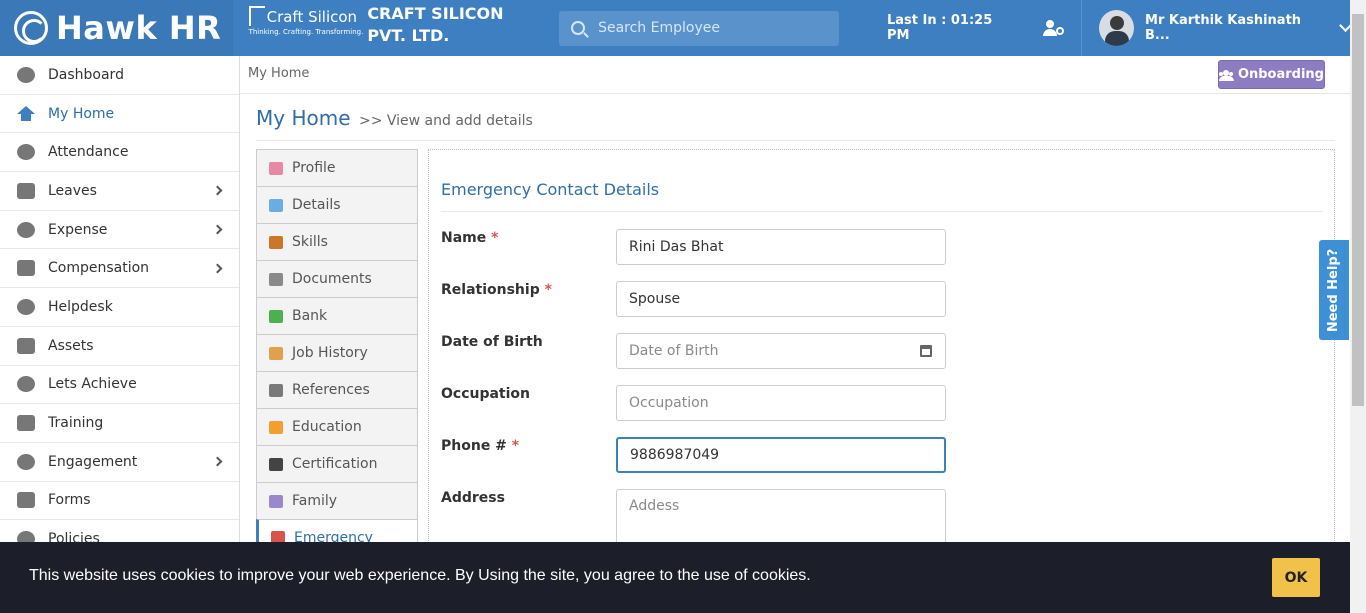 This screenshot has width=1366, height=613. Describe the element at coordinates (337, 241) in the screenshot. I see `tab-skills: Skills` at that location.